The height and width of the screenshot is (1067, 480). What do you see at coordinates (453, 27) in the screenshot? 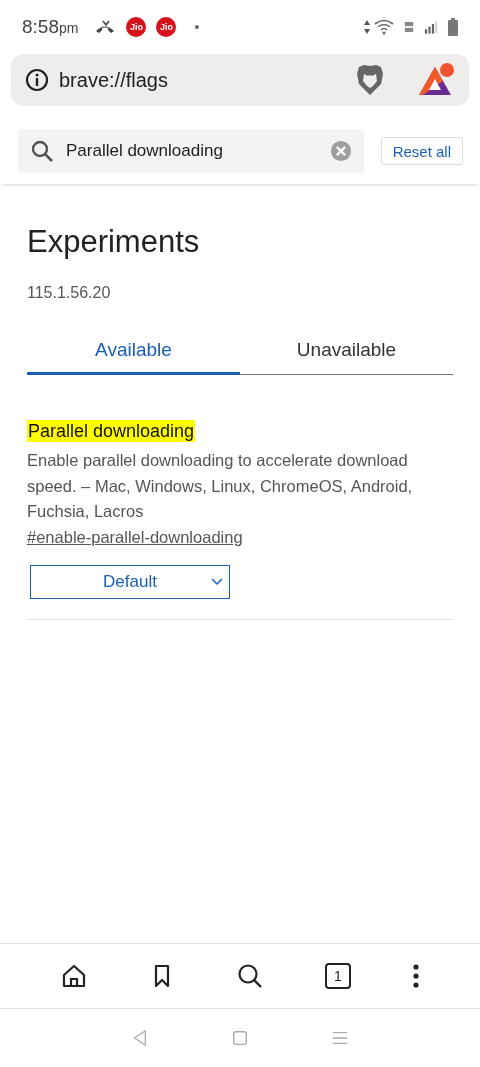
I see `battery-icon` at bounding box center [453, 27].